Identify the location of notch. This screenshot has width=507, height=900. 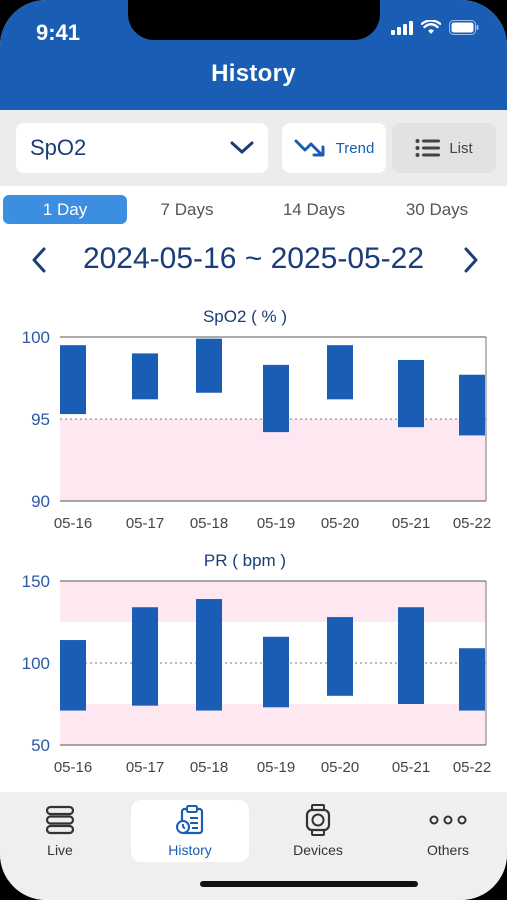
(254, 20).